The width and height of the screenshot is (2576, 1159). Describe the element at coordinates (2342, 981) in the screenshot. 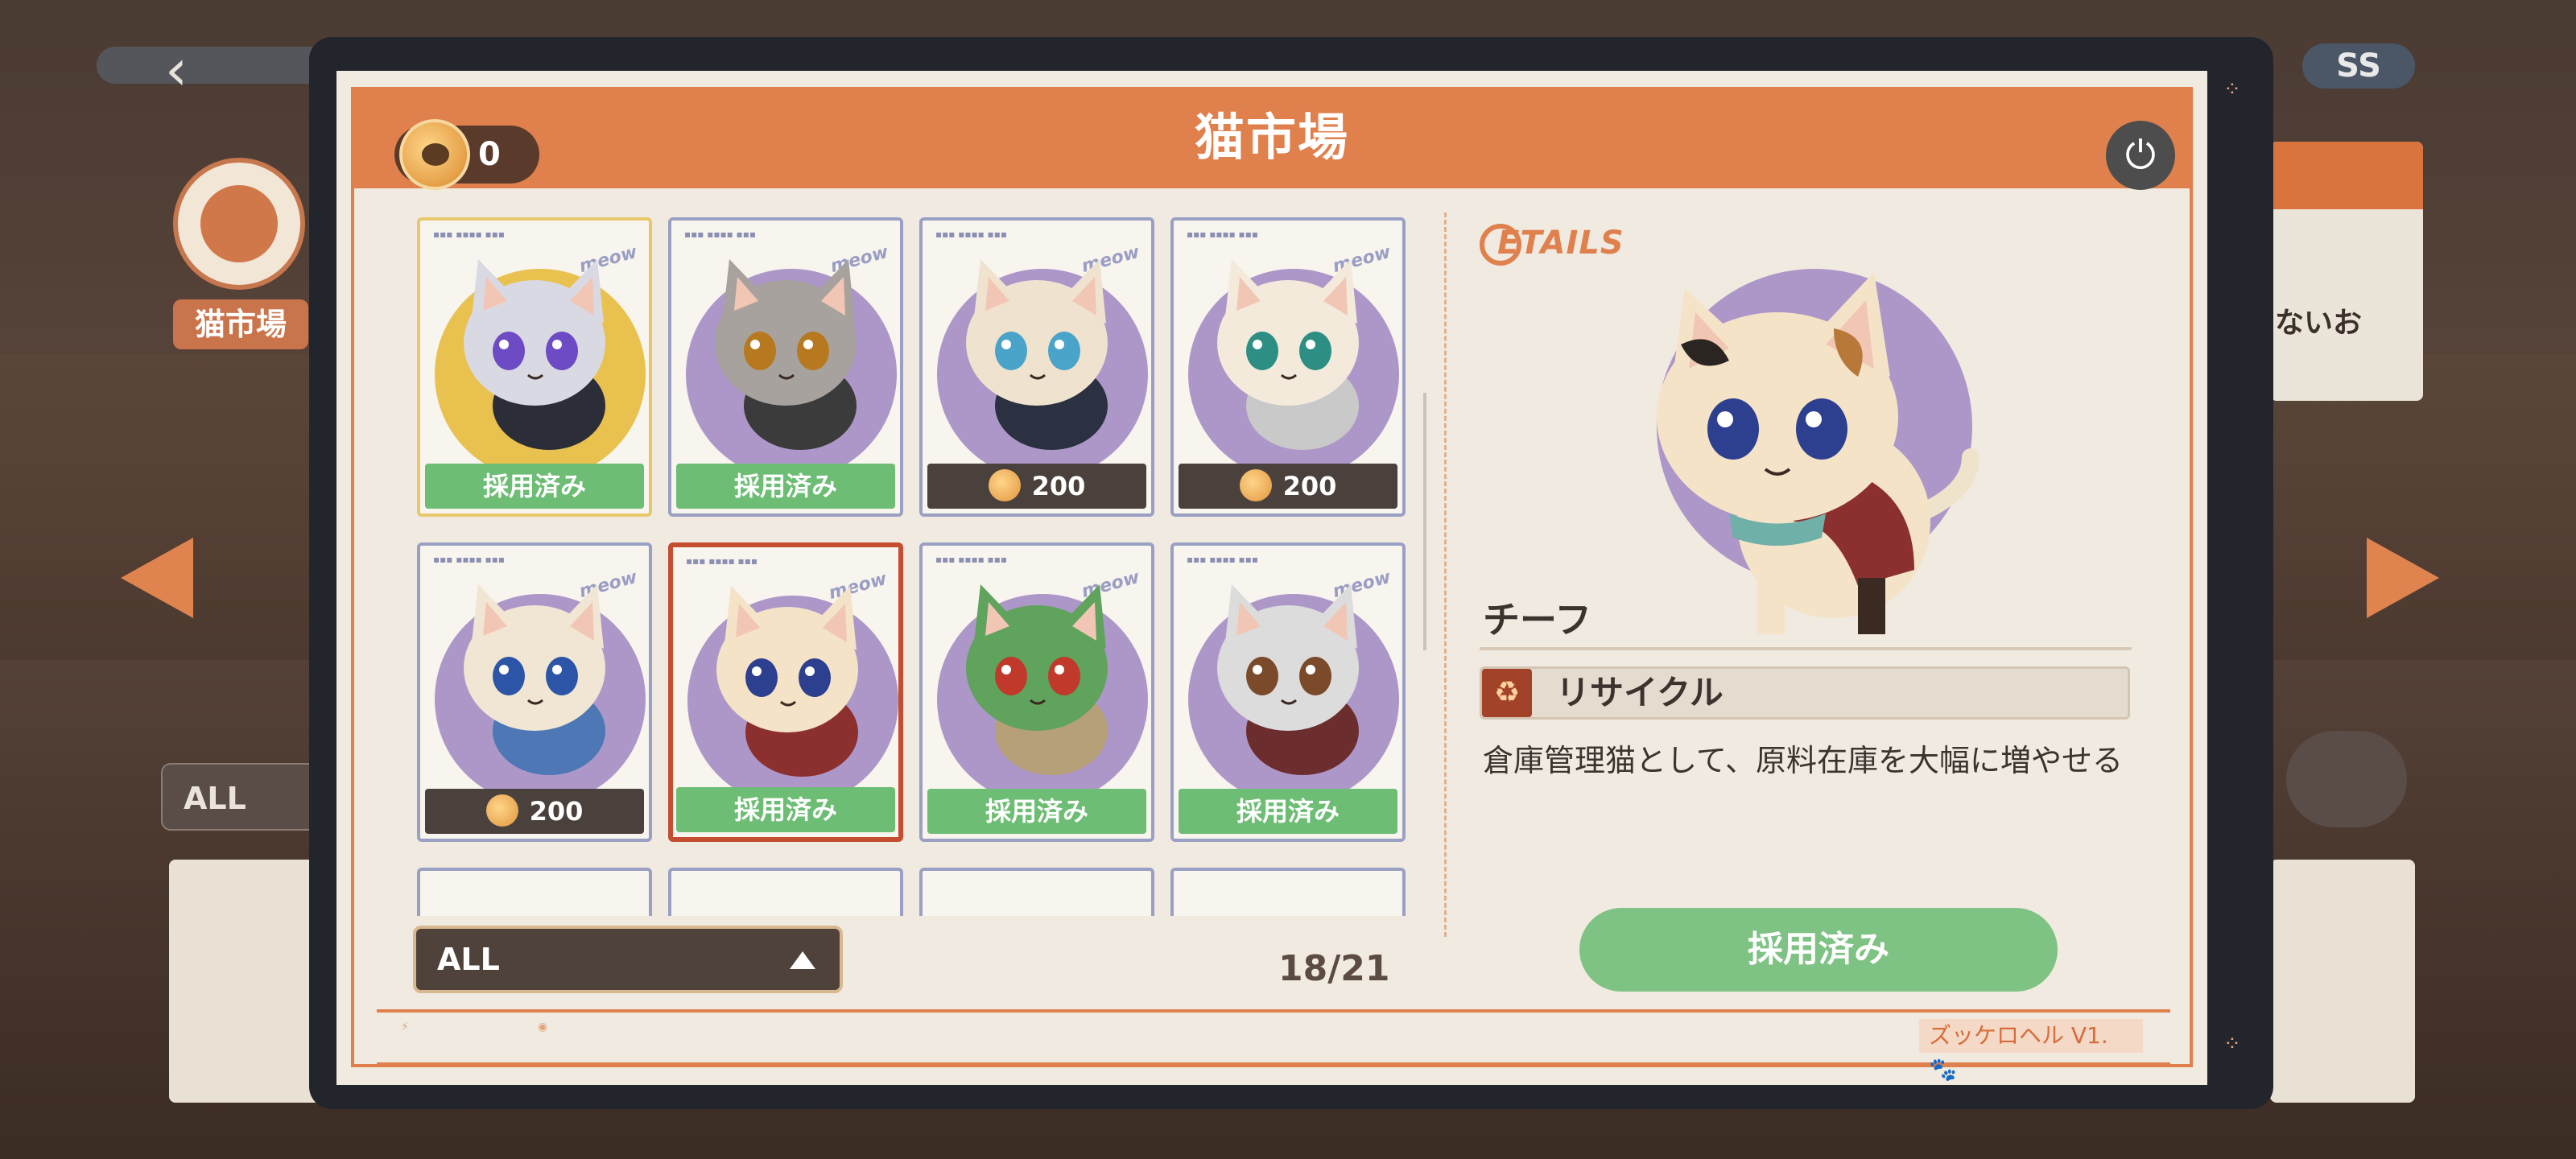

I see `background-right-card` at that location.